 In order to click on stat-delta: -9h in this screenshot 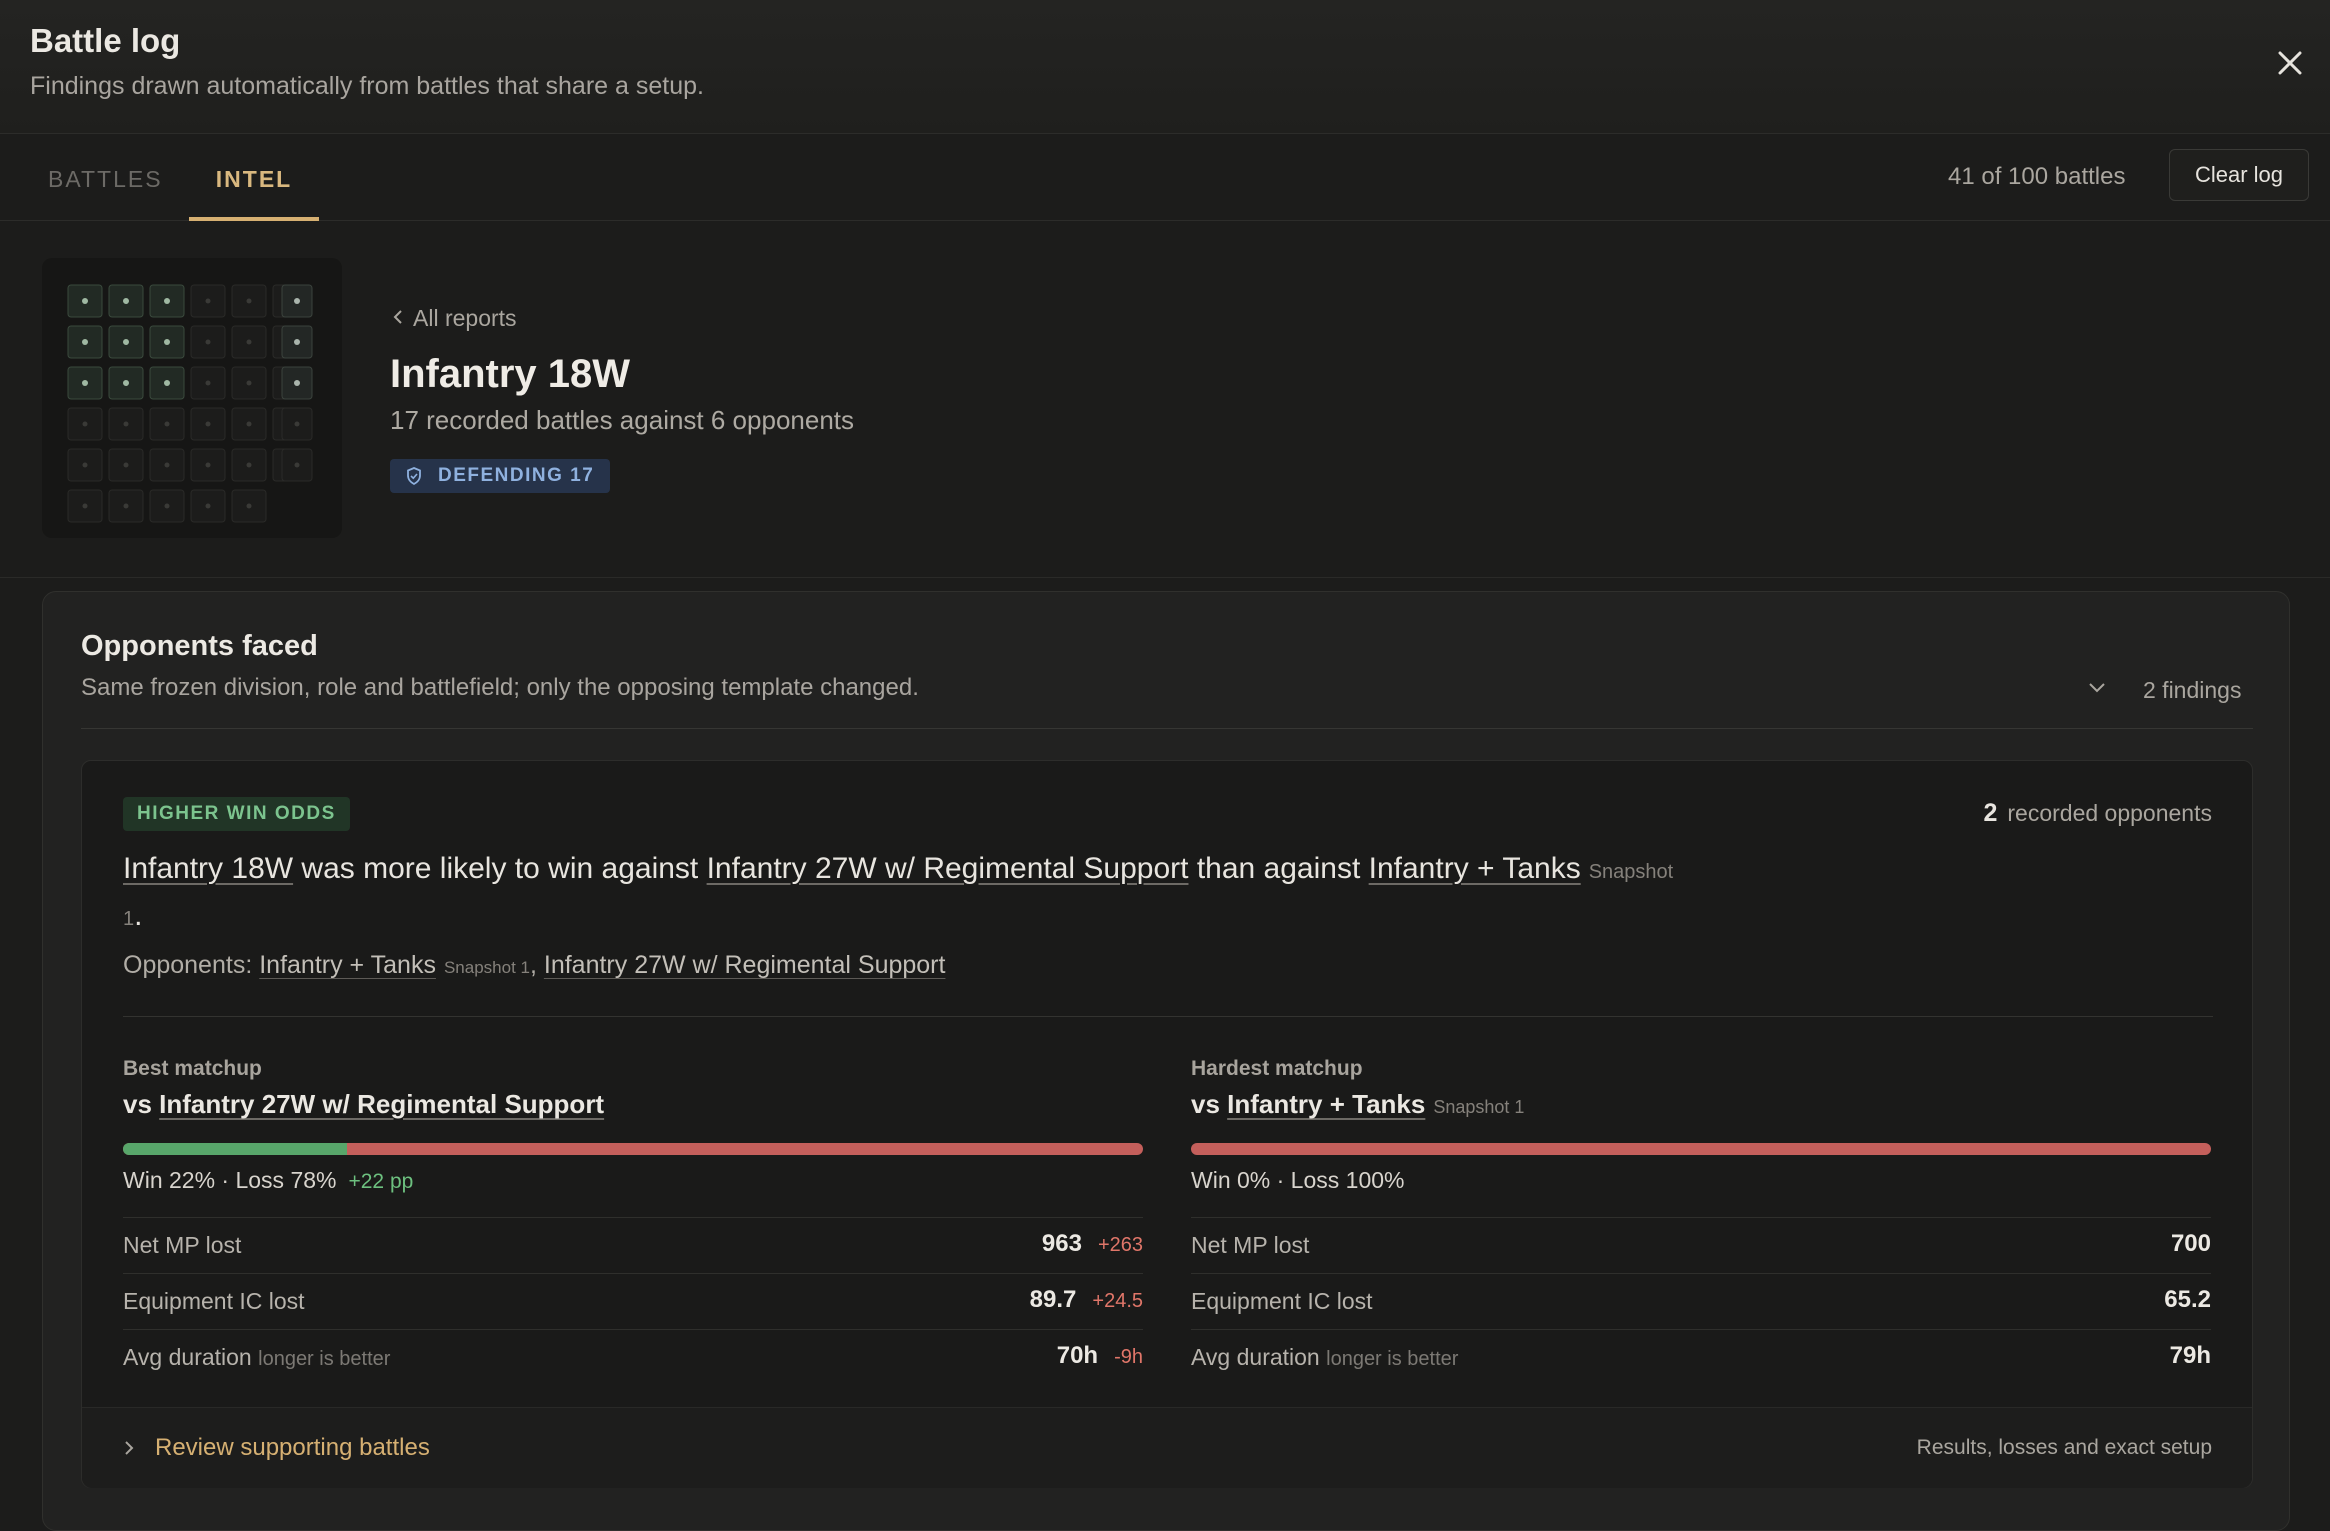, I will do `click(1128, 1357)`.